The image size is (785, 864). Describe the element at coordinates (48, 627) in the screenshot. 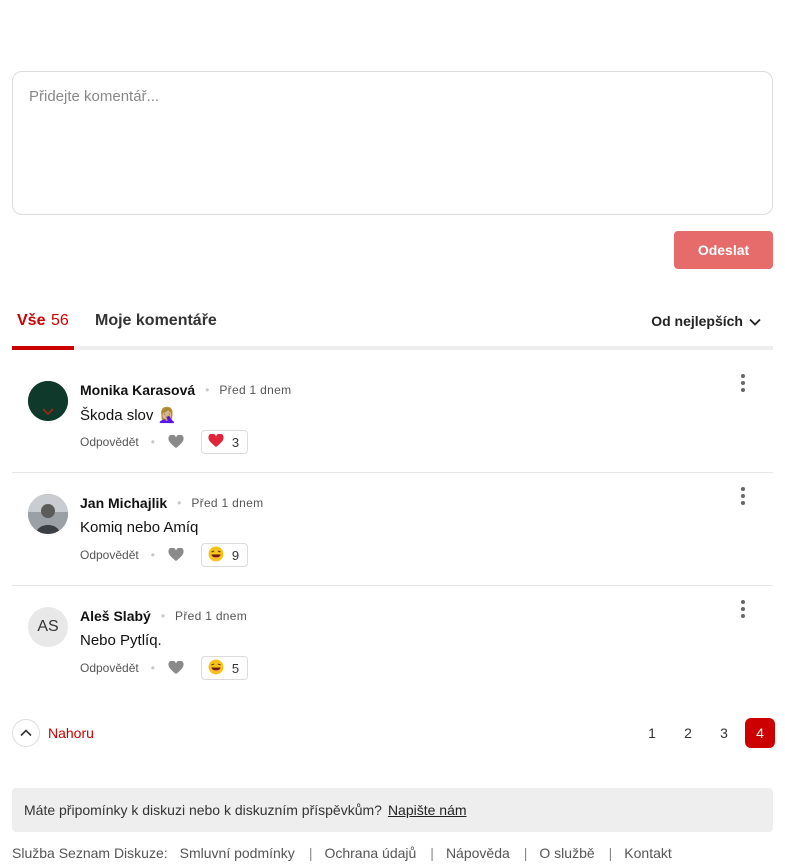

I see `avatar: AS` at that location.